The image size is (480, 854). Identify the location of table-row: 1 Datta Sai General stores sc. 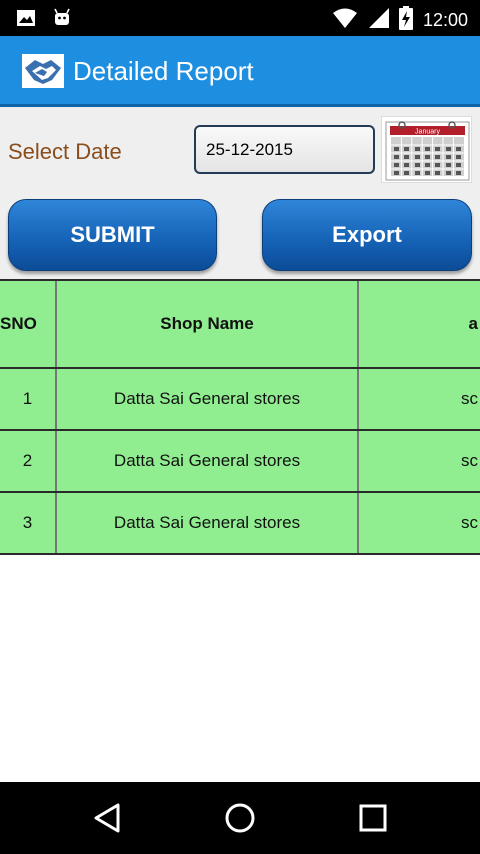
(240, 400).